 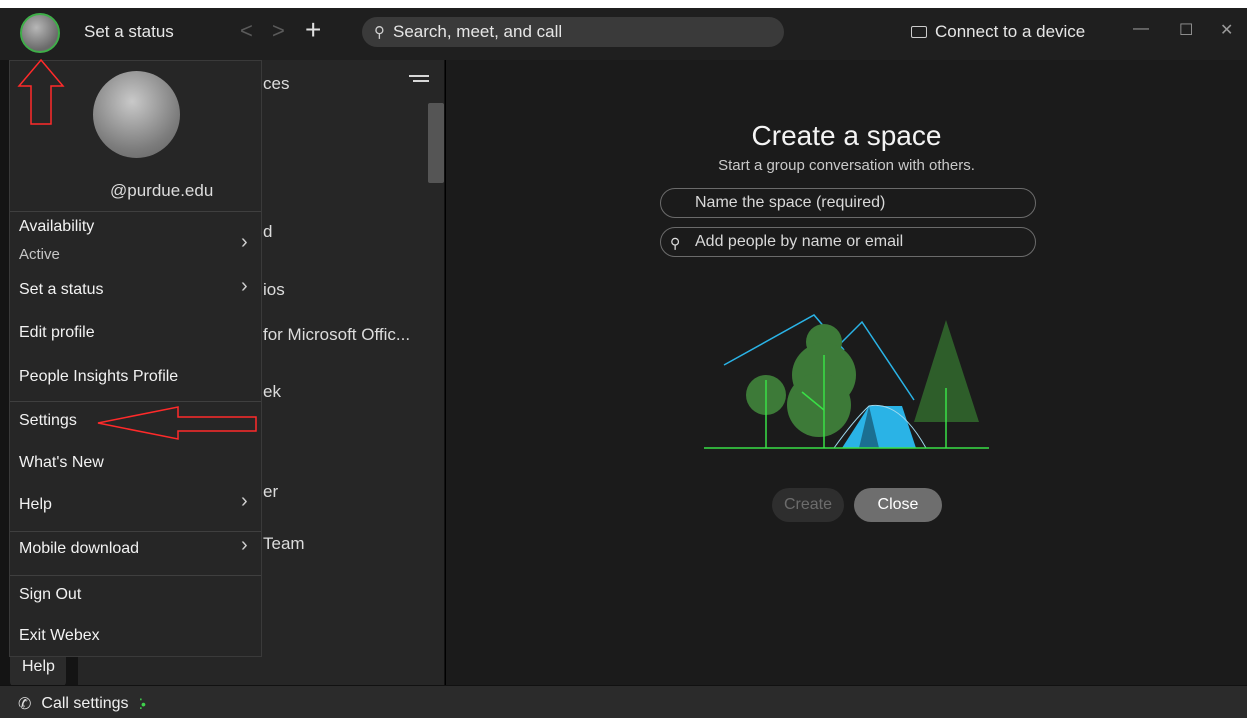 What do you see at coordinates (267, 232) in the screenshot?
I see `list-item: d` at bounding box center [267, 232].